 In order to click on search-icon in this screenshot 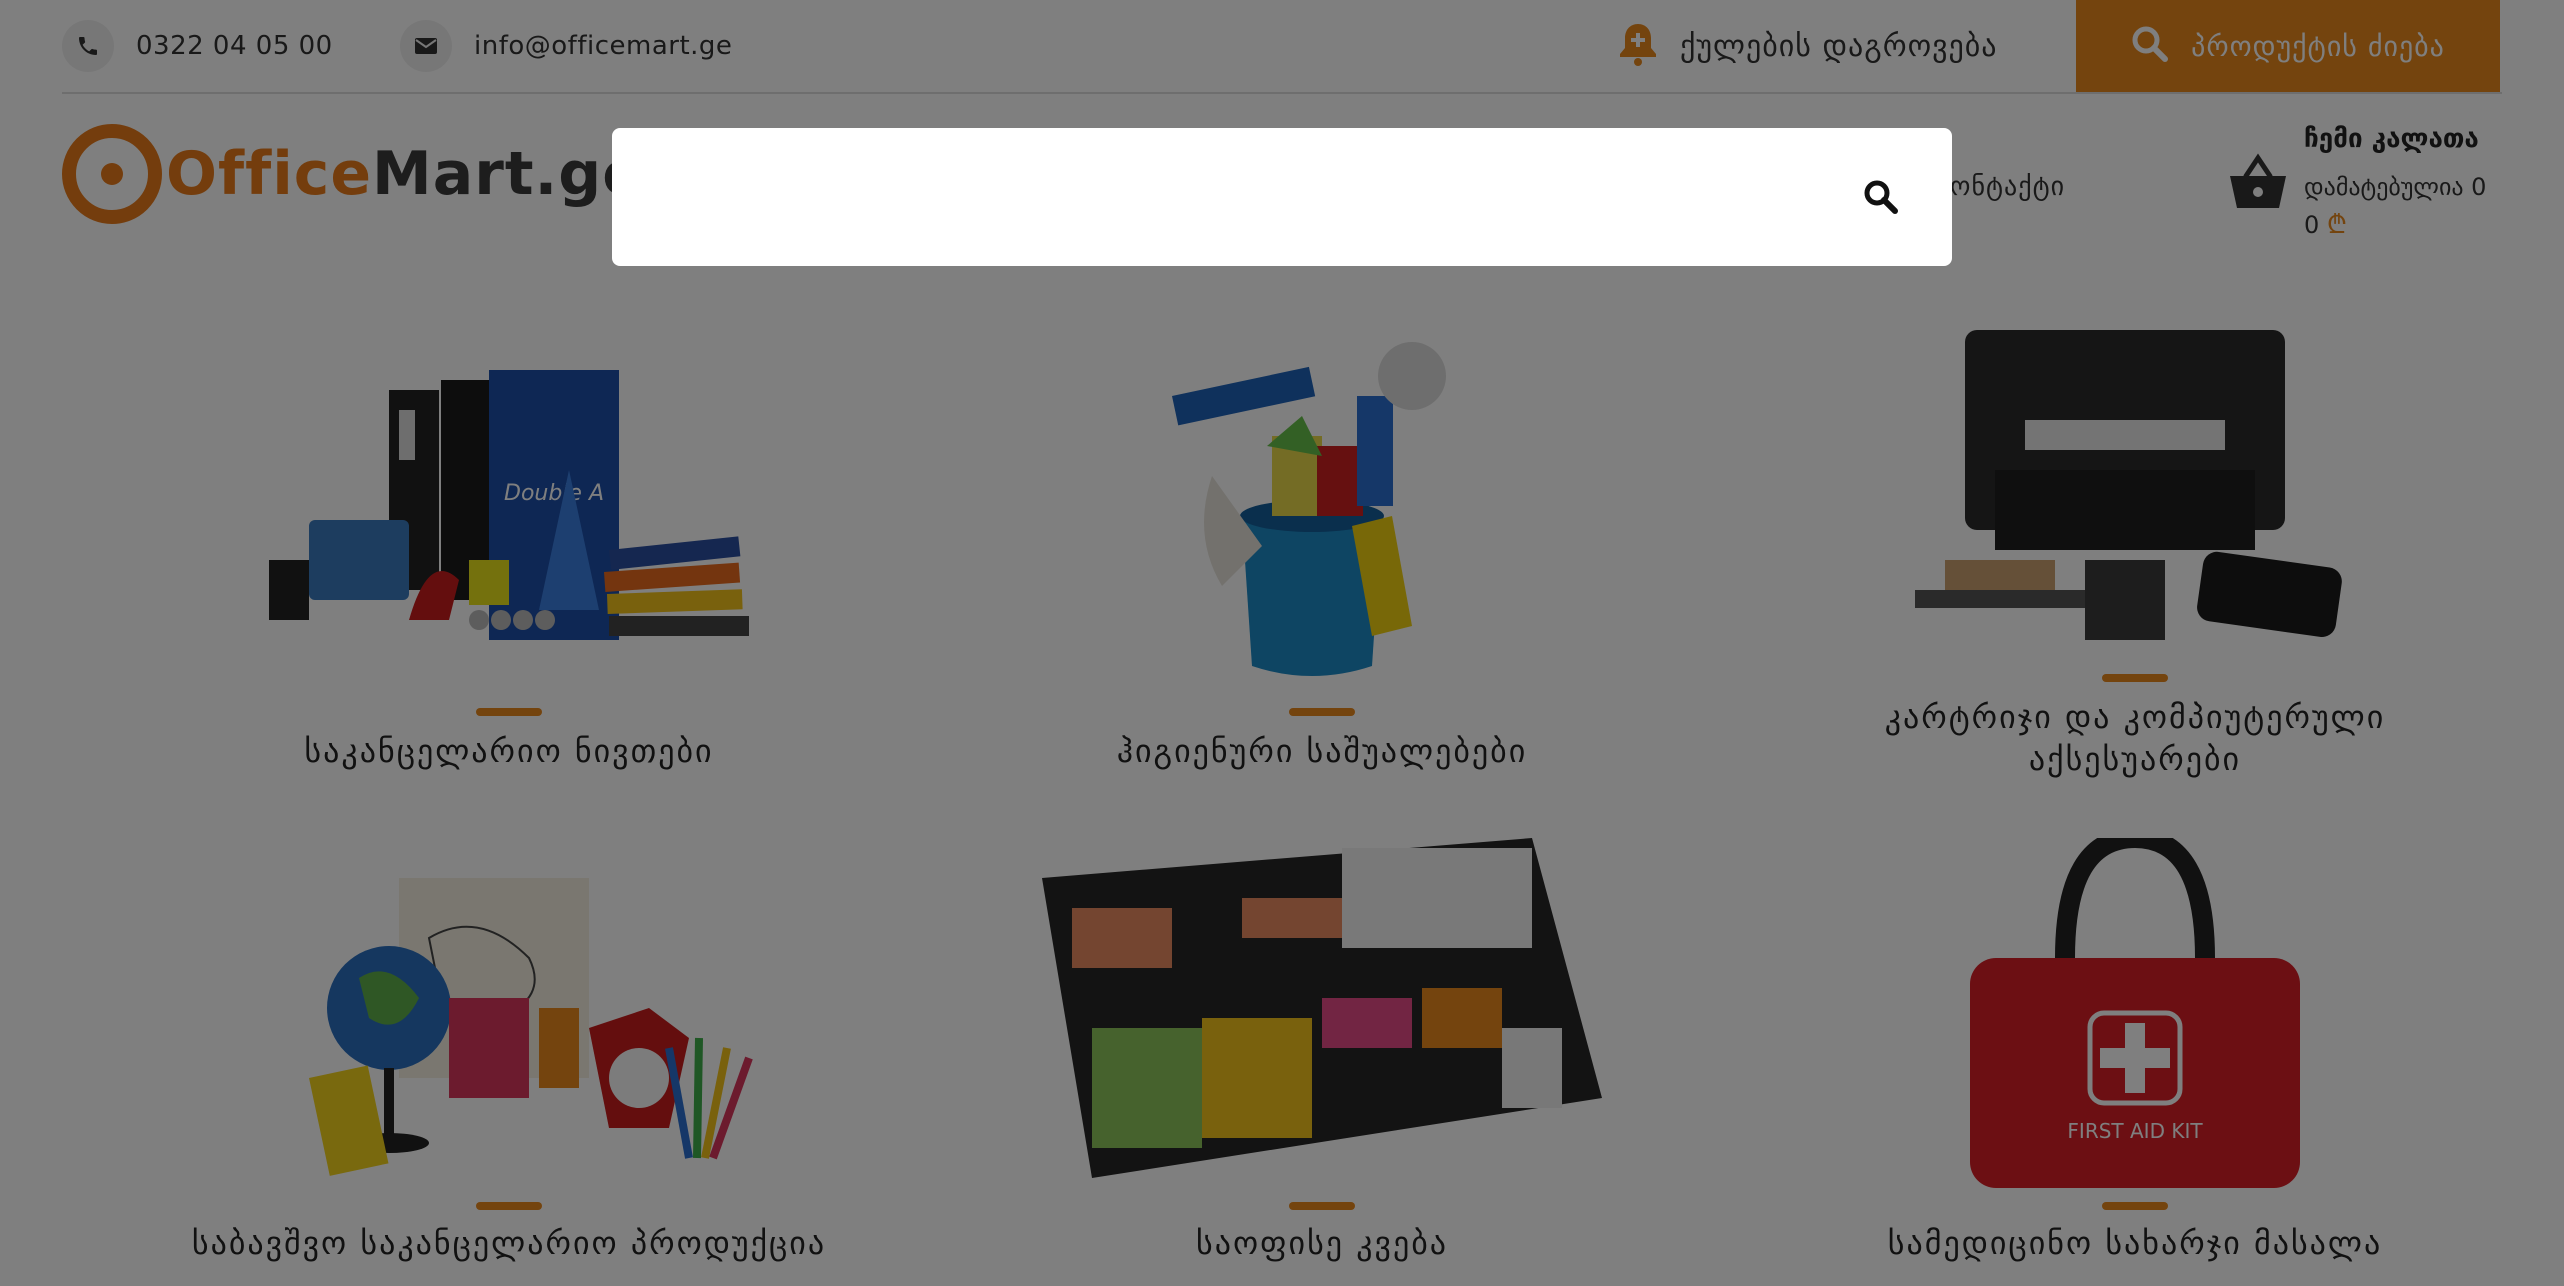, I will do `click(1881, 197)`.